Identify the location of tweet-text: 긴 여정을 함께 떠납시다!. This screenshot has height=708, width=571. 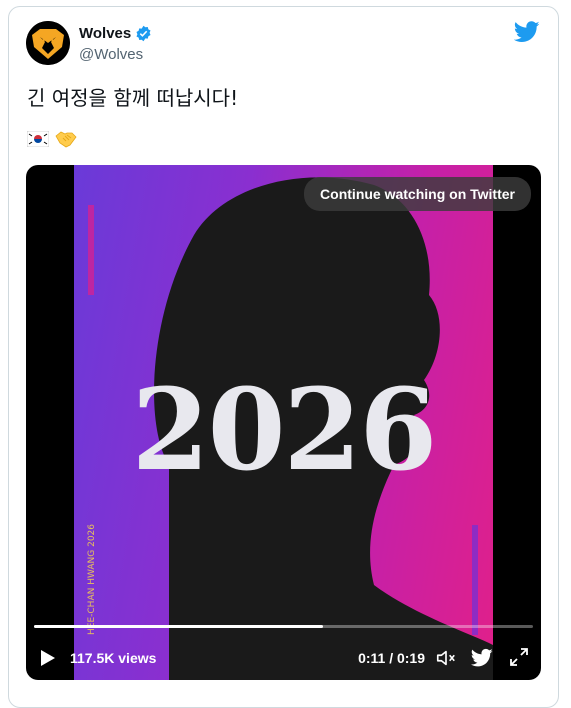
(133, 98).